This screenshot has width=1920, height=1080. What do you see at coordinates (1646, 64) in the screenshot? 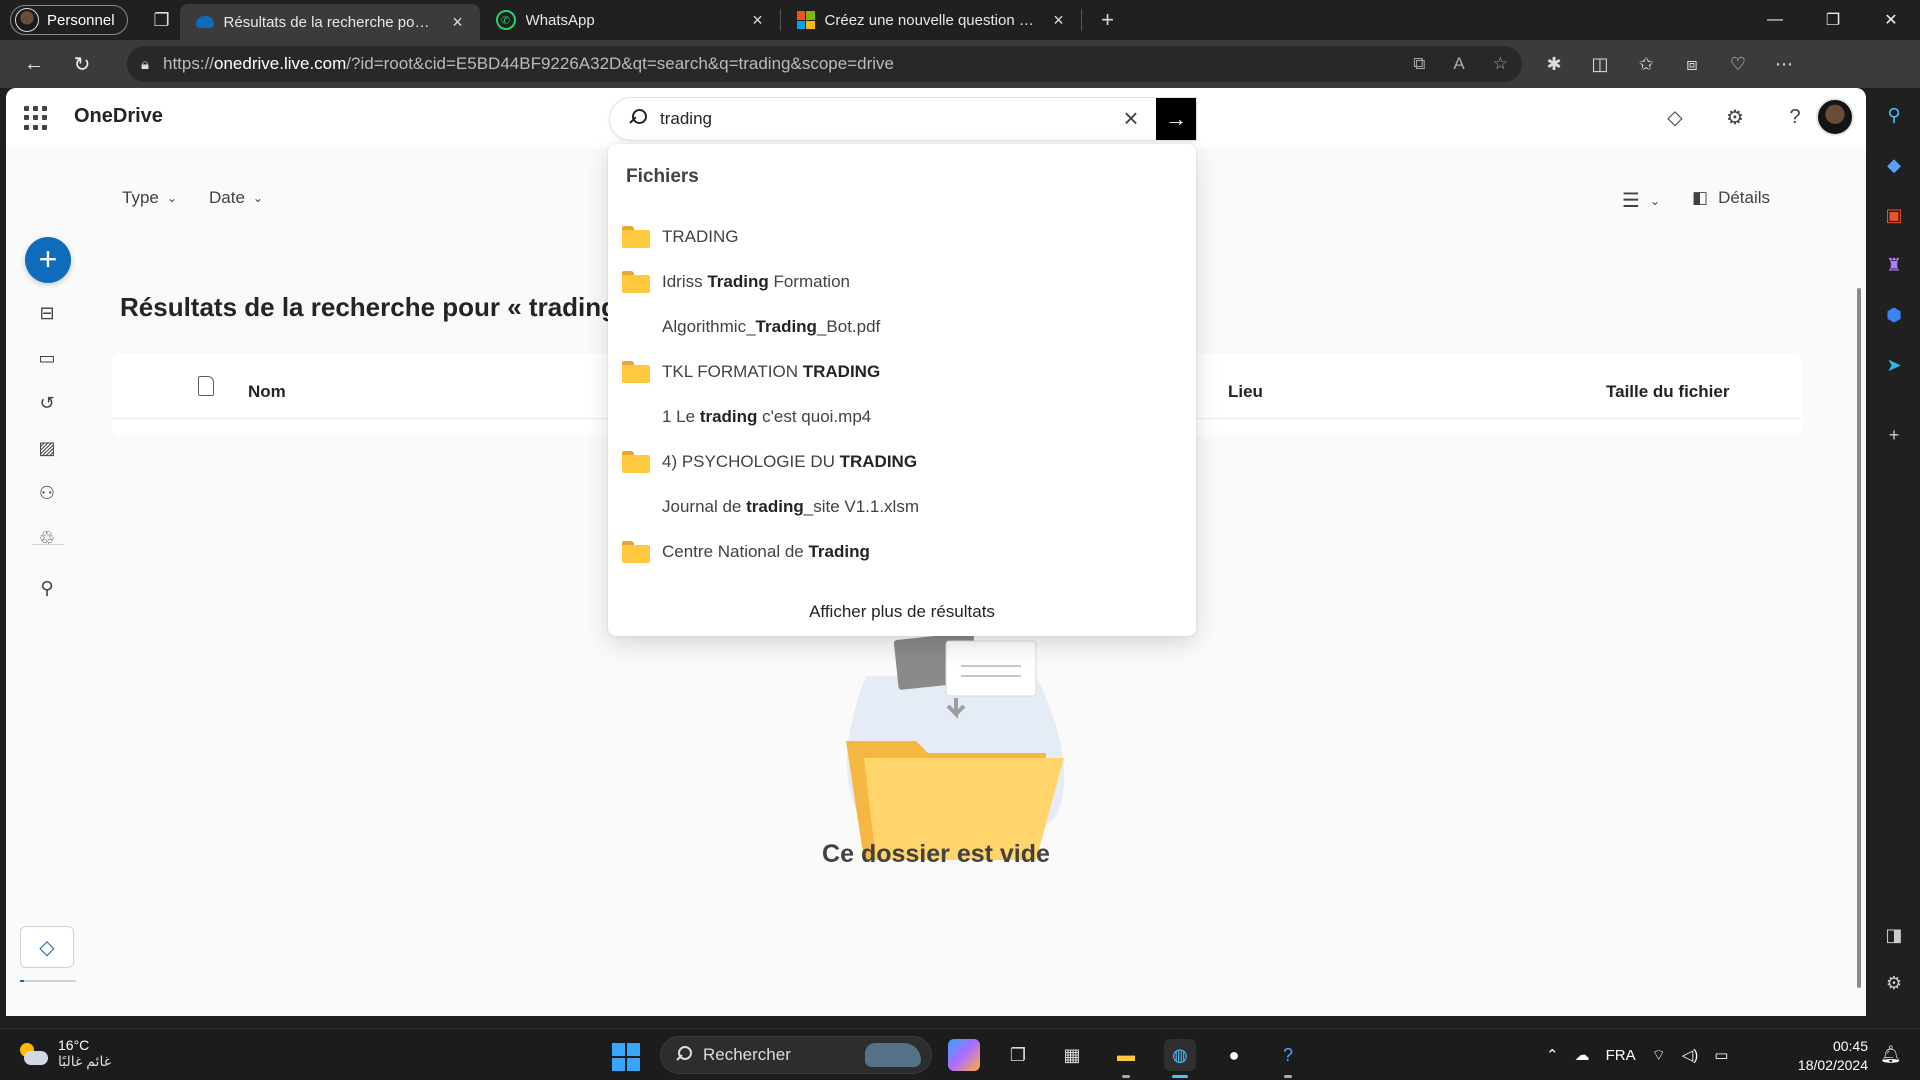
I see `favorites-icon: ✩` at bounding box center [1646, 64].